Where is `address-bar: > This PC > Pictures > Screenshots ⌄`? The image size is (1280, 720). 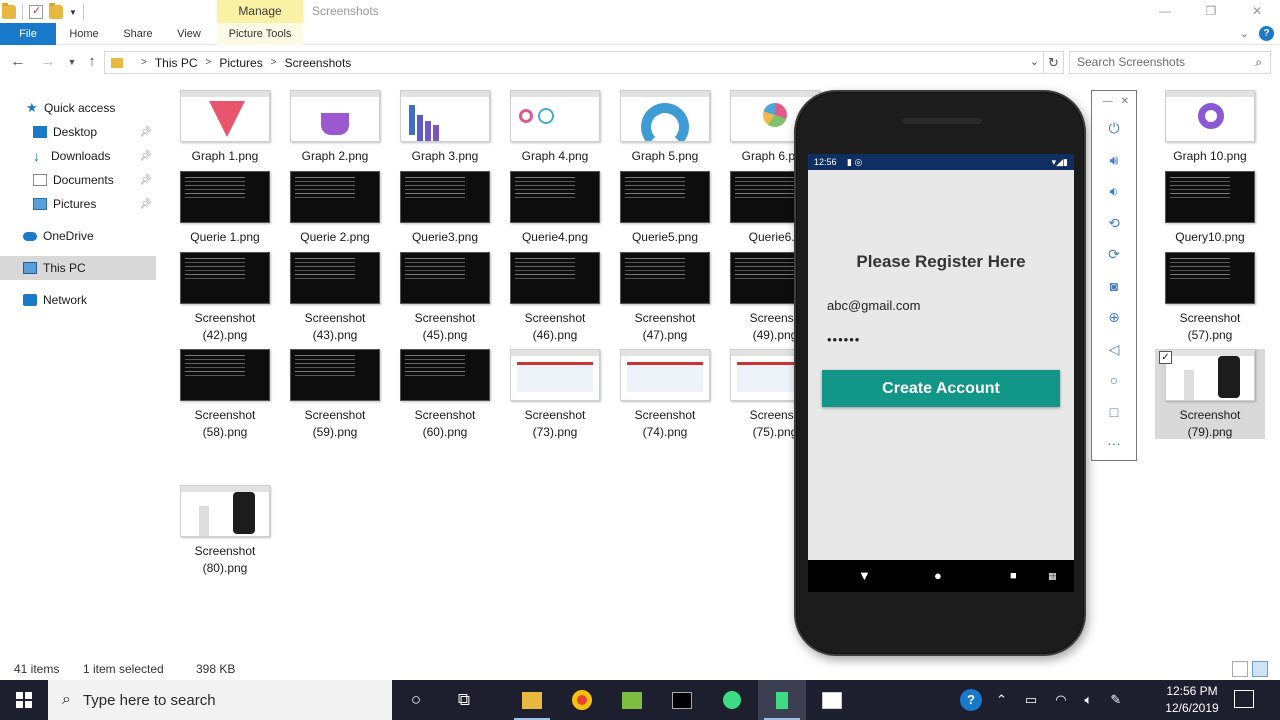
address-bar: > This PC > Pictures > Screenshots ⌄ is located at coordinates (574, 62).